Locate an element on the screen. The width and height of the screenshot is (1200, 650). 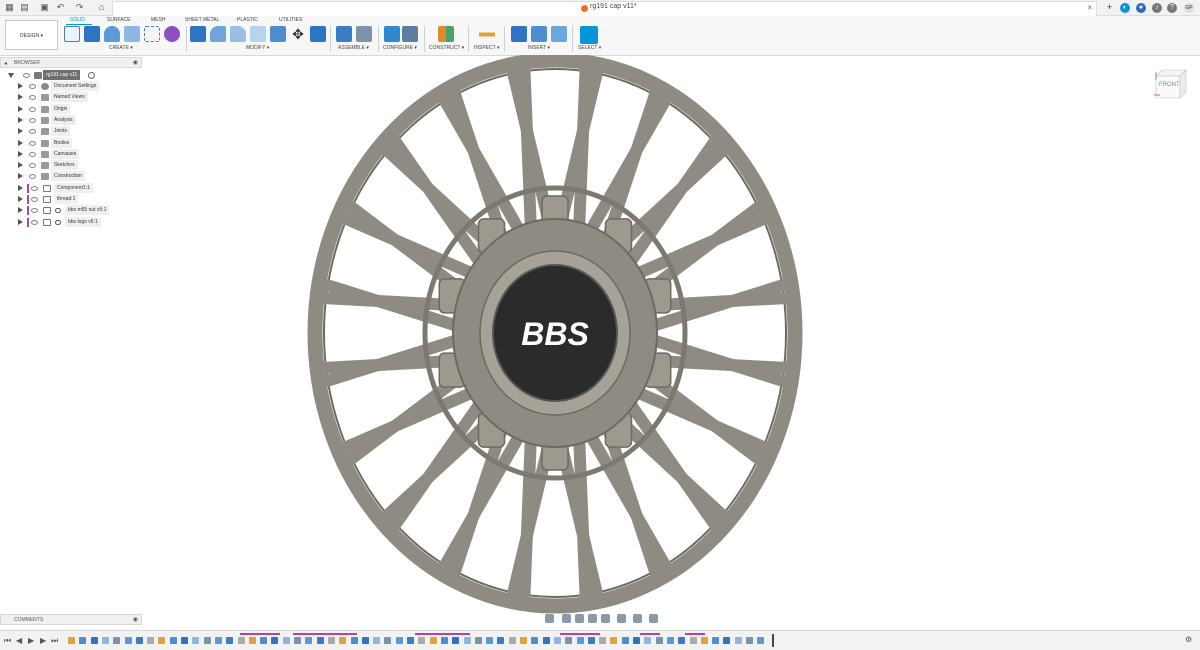
timeline-back-icon: ◀ is located at coordinates (19, 640).